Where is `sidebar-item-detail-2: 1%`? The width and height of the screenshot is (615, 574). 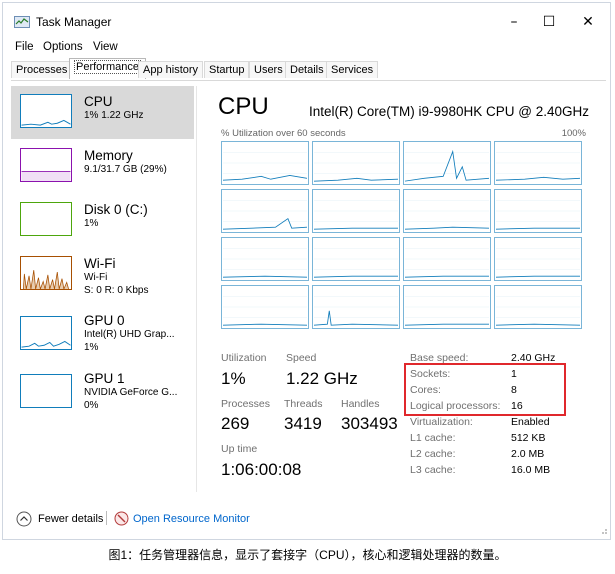
sidebar-item-detail-2: 1% is located at coordinates (91, 347).